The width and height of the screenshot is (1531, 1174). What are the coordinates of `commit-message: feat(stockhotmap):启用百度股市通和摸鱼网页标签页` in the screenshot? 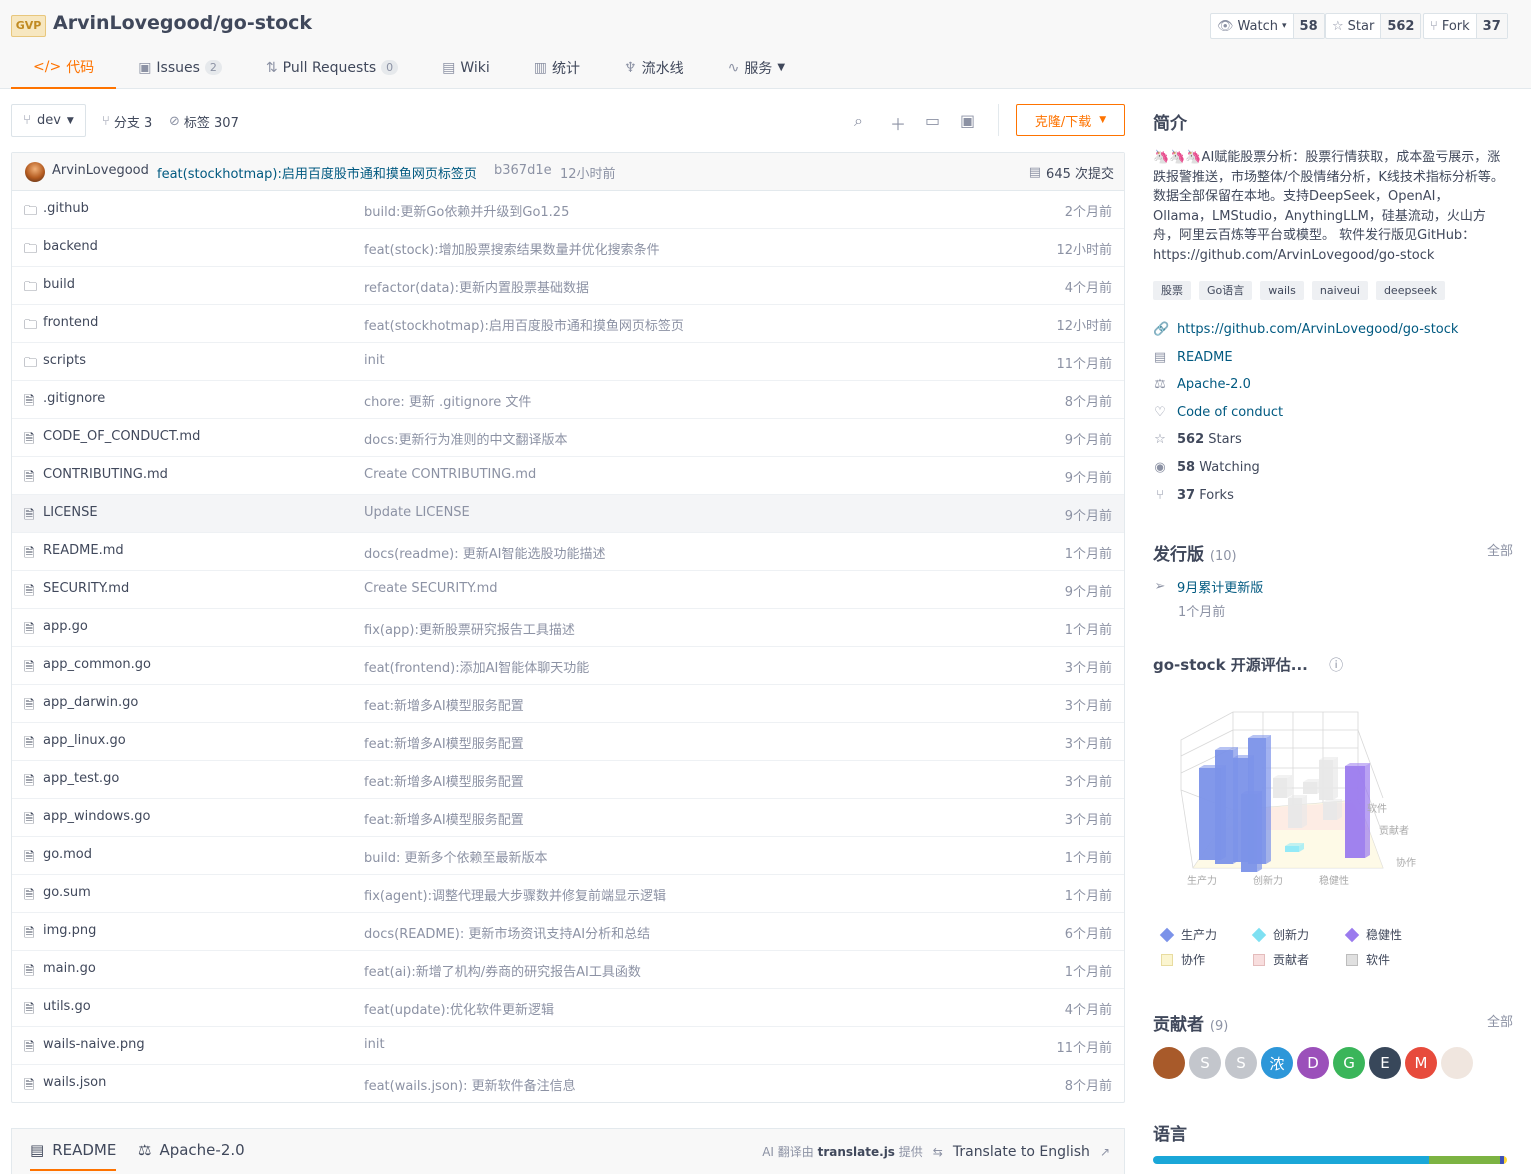 It's located at (317, 172).